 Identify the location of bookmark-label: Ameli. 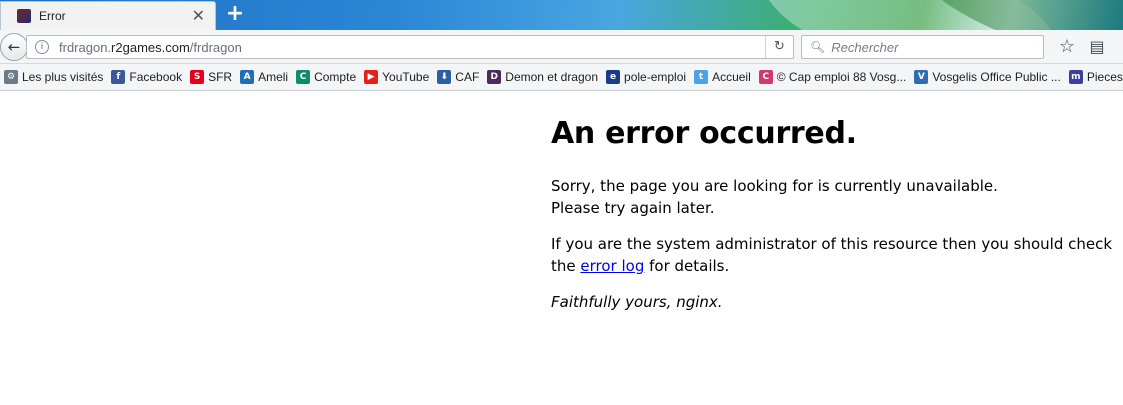
(273, 77).